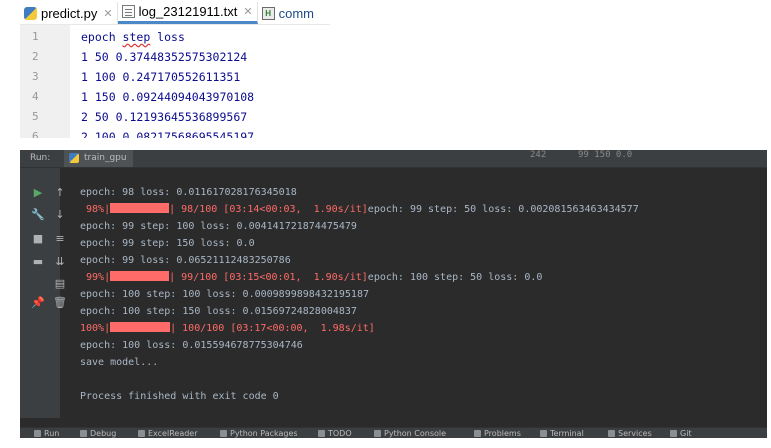 This screenshot has height=448, width=771. Describe the element at coordinates (30, 13) in the screenshot. I see `python-file-icon` at that location.